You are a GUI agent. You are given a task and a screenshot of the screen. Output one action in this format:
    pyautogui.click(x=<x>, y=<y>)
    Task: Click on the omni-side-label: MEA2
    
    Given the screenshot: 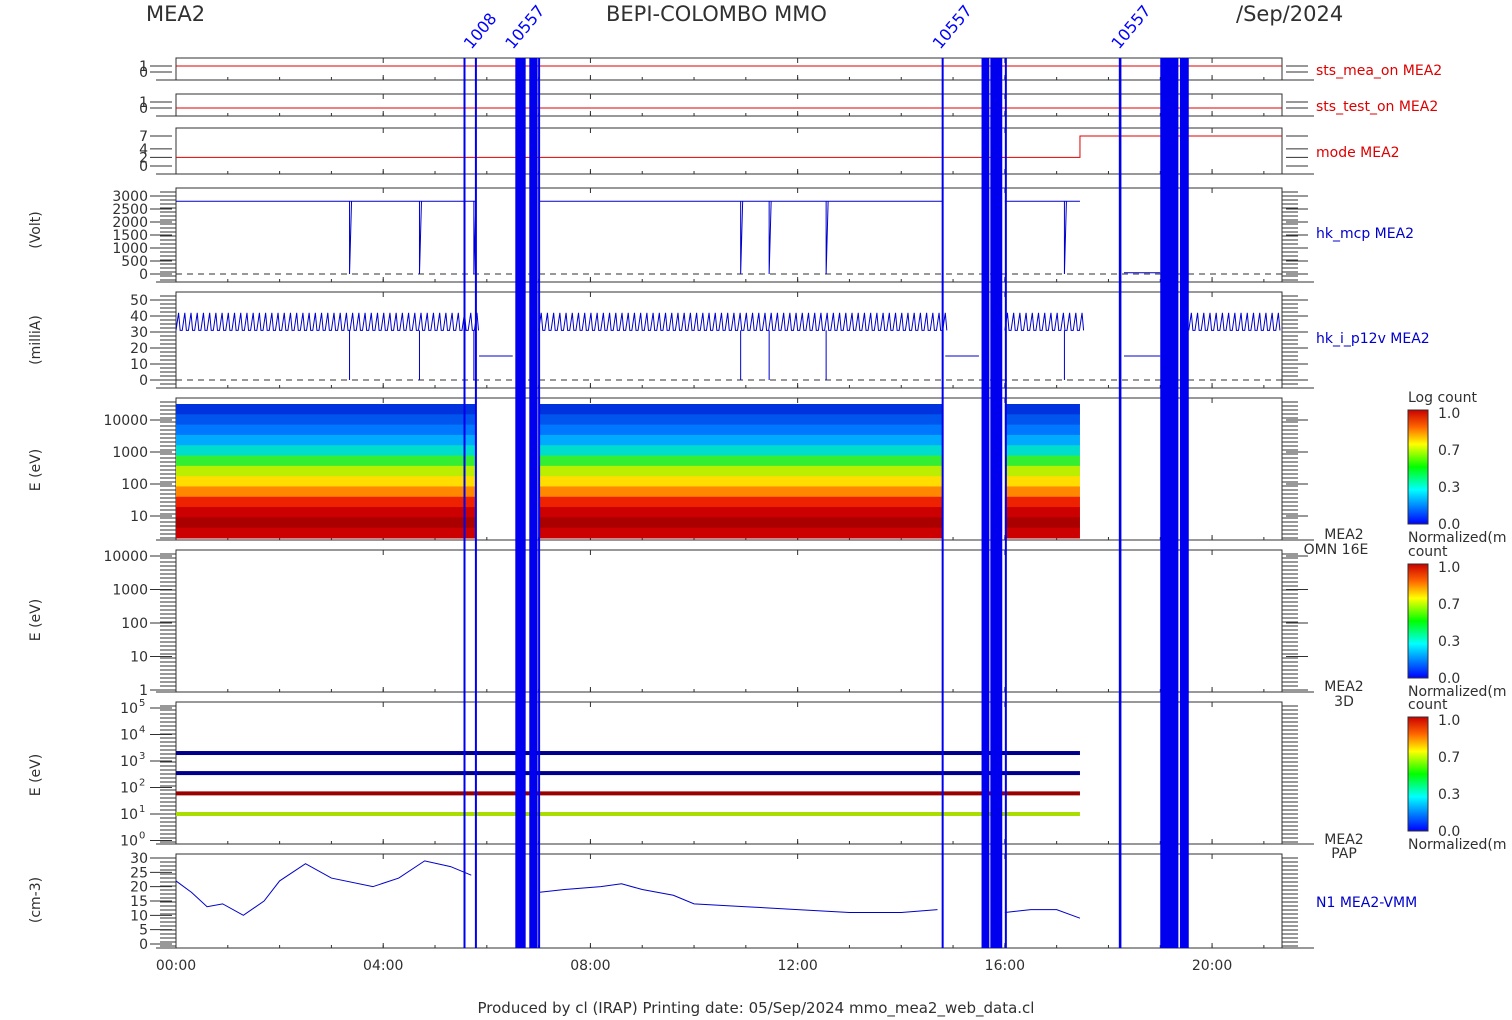 What is the action you would take?
    pyautogui.click(x=1343, y=535)
    